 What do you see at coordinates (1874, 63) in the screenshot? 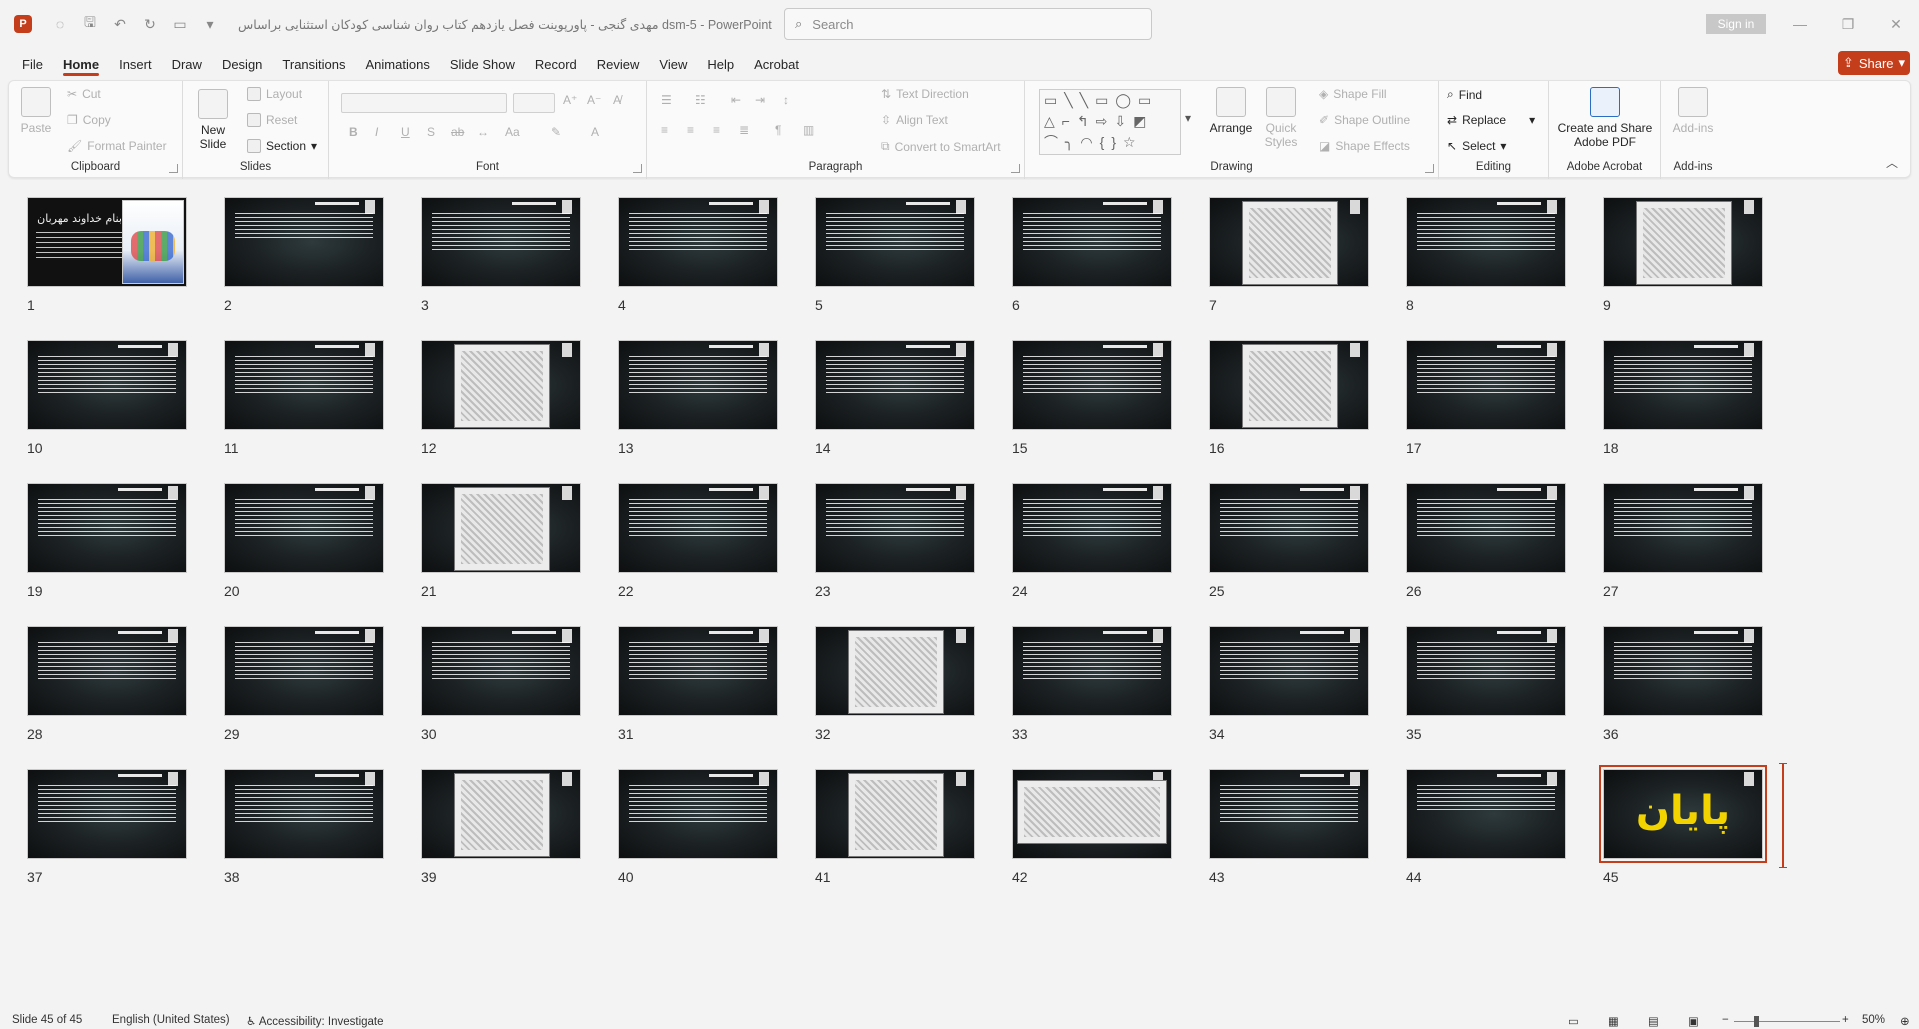
I see `share-button: ⇪ Share ▾` at bounding box center [1874, 63].